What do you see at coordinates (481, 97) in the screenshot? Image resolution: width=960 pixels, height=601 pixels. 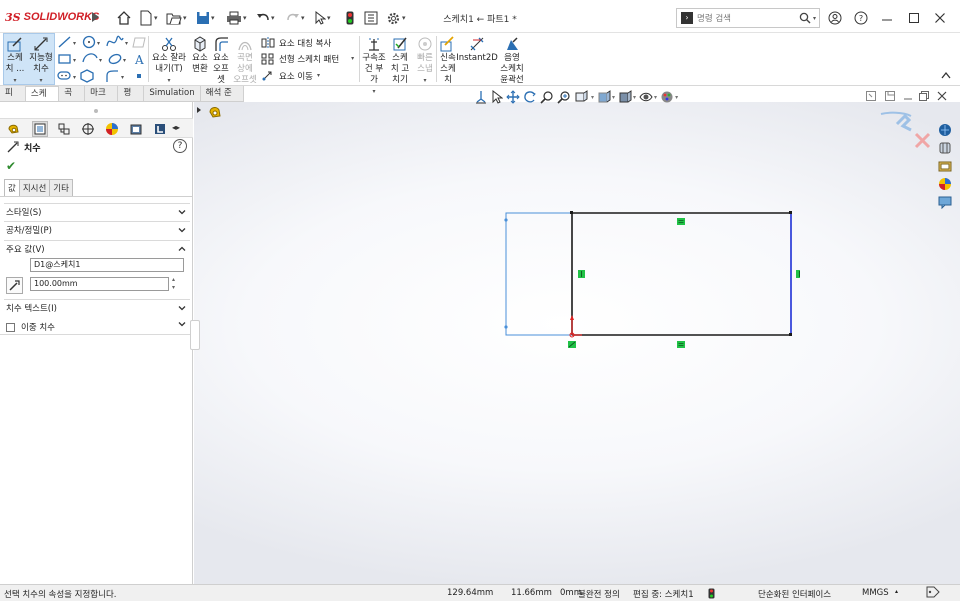 I see `view-orientation-icon` at bounding box center [481, 97].